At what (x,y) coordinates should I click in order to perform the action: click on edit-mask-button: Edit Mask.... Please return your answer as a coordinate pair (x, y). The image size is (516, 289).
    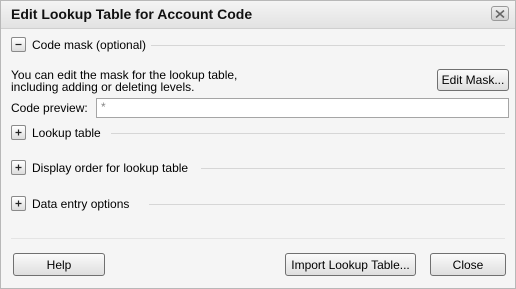
    Looking at the image, I should click on (473, 80).